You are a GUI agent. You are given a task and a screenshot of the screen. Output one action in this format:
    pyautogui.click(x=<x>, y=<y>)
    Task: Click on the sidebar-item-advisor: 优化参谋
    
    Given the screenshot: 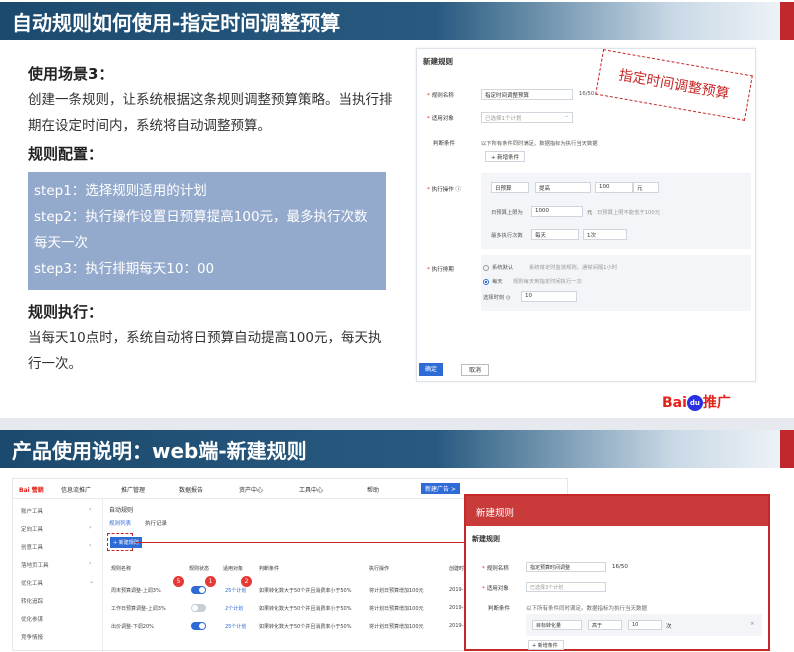 What is the action you would take?
    pyautogui.click(x=32, y=619)
    